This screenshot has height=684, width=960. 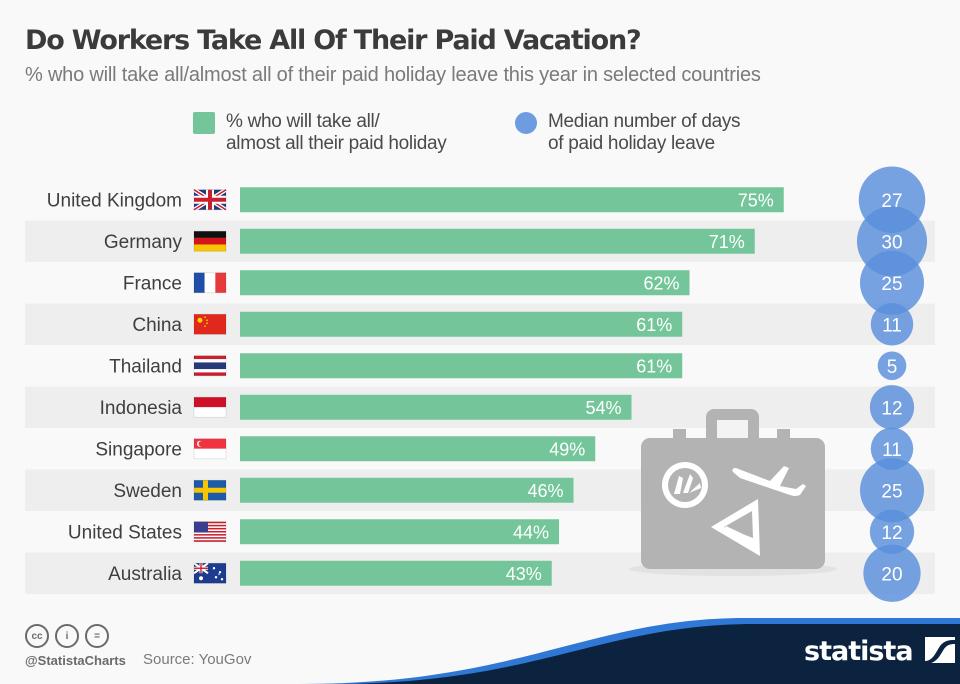 What do you see at coordinates (531, 532) in the screenshot?
I see `bar-value-label: 44%` at bounding box center [531, 532].